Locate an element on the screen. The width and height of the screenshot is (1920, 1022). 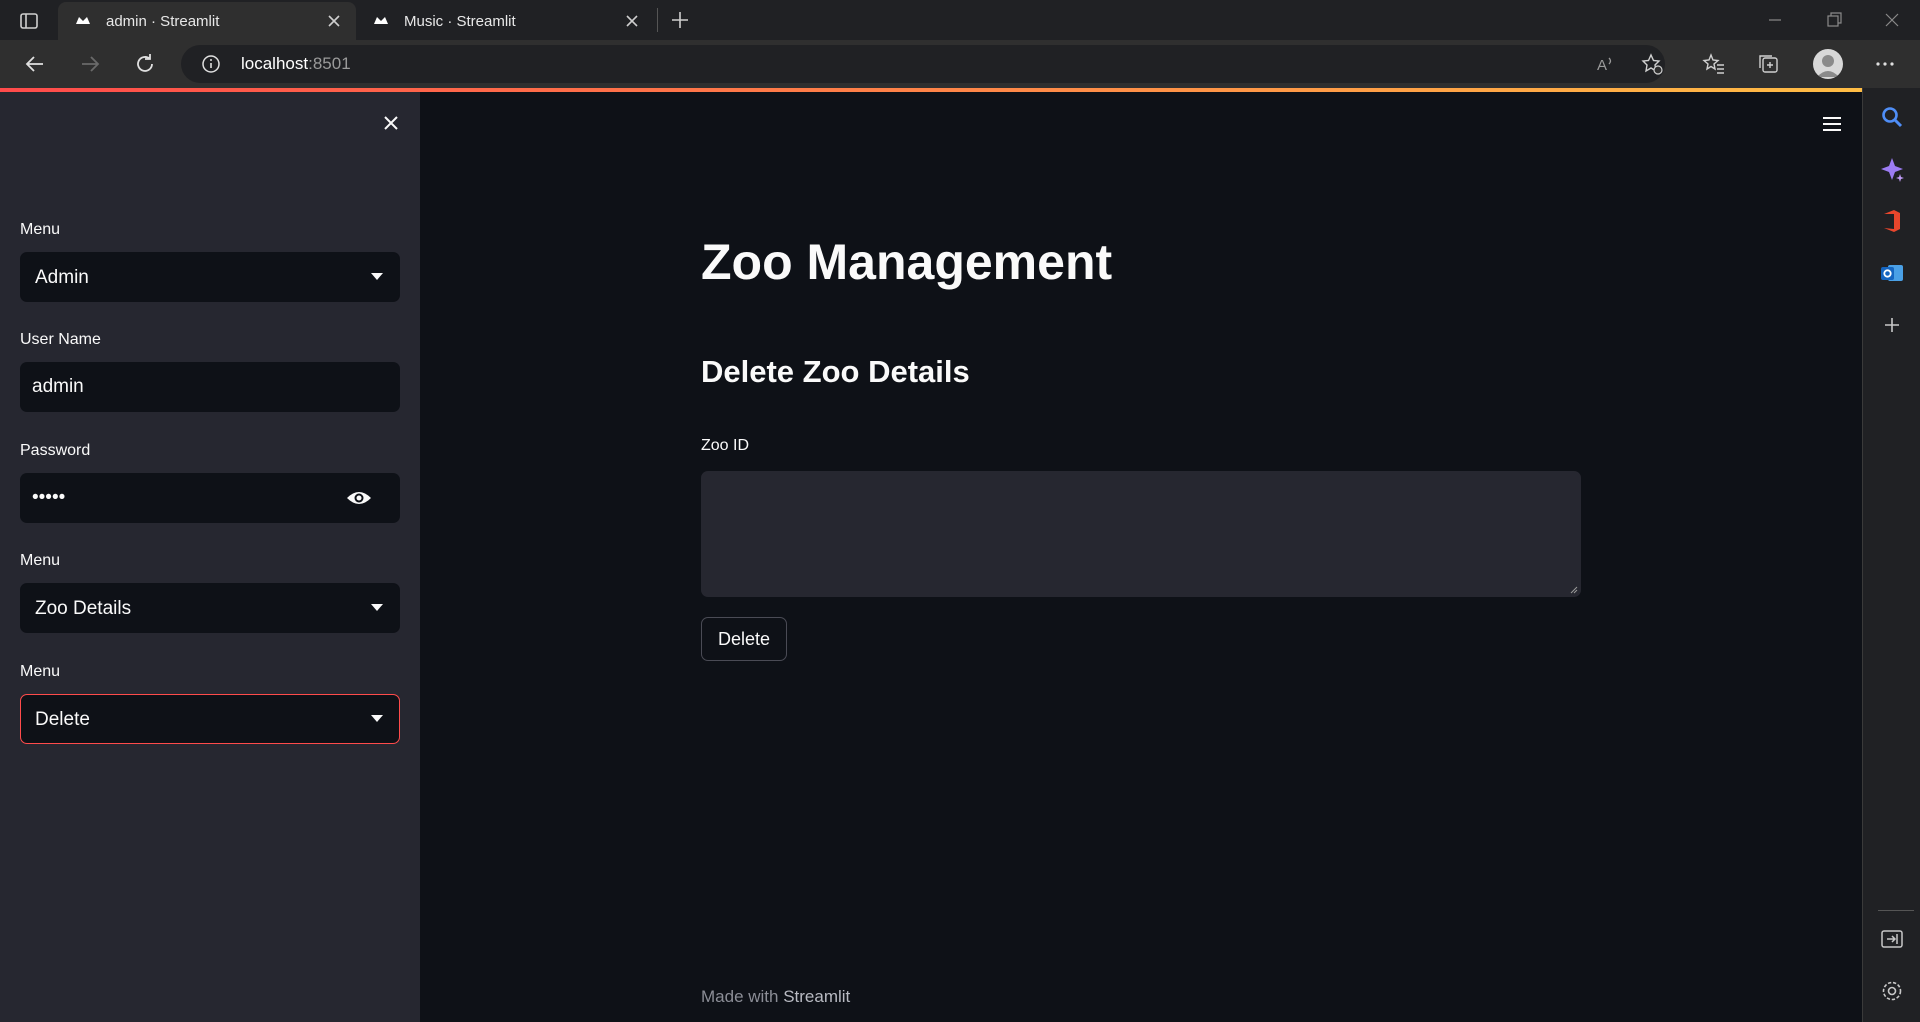
username-label: User Name is located at coordinates (60, 339).